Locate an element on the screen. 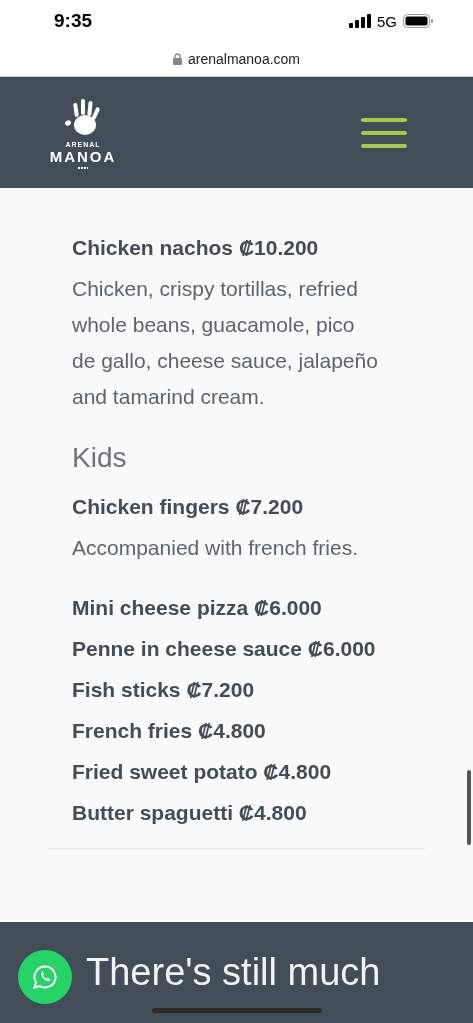  item-title: French fries ₡4.800 is located at coordinates (169, 731).